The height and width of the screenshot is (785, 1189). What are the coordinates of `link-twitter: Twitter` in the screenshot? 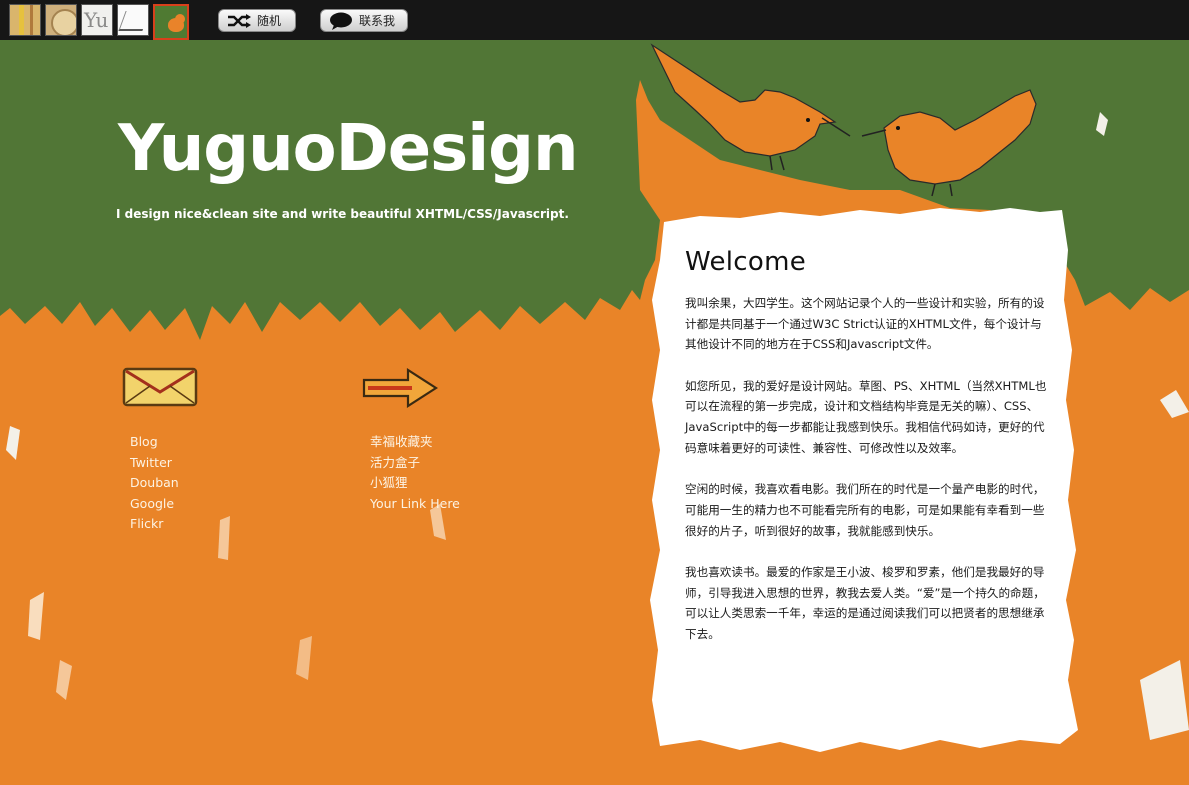 It's located at (154, 463).